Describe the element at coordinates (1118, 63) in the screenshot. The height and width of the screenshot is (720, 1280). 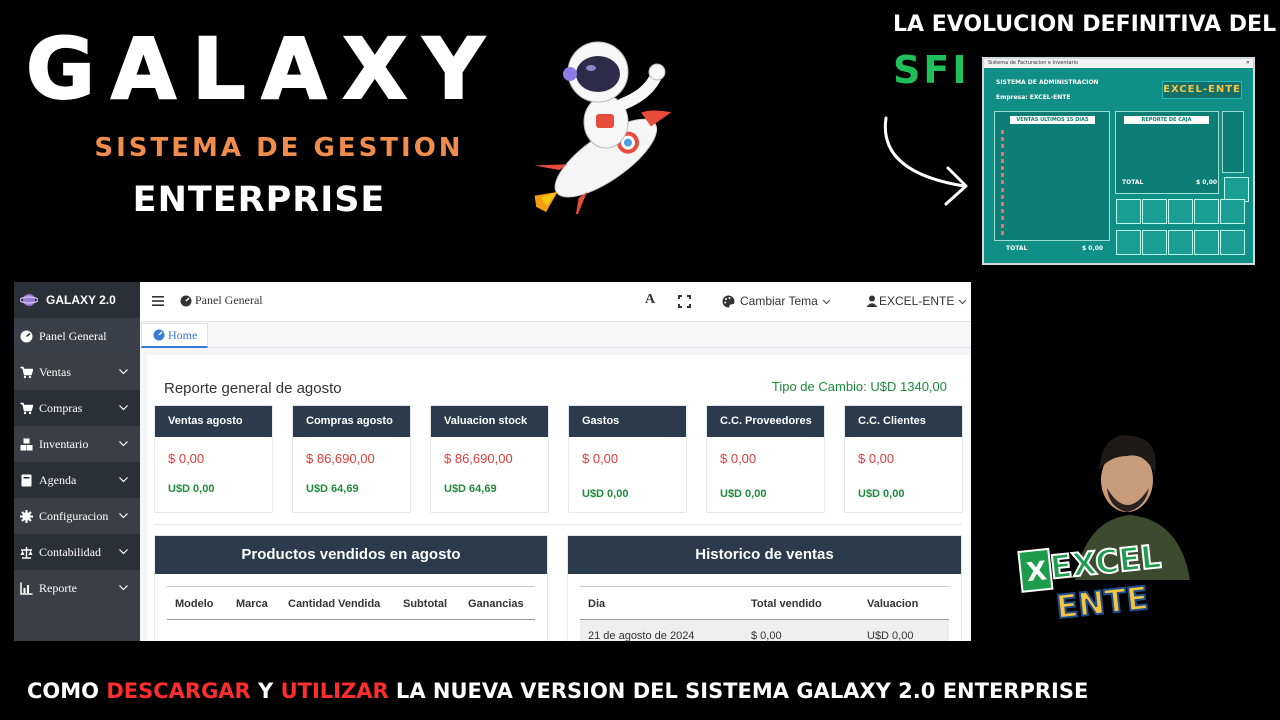
I see `sfi-titlebar: Sistema de Facturacion e Inventario ✕` at that location.